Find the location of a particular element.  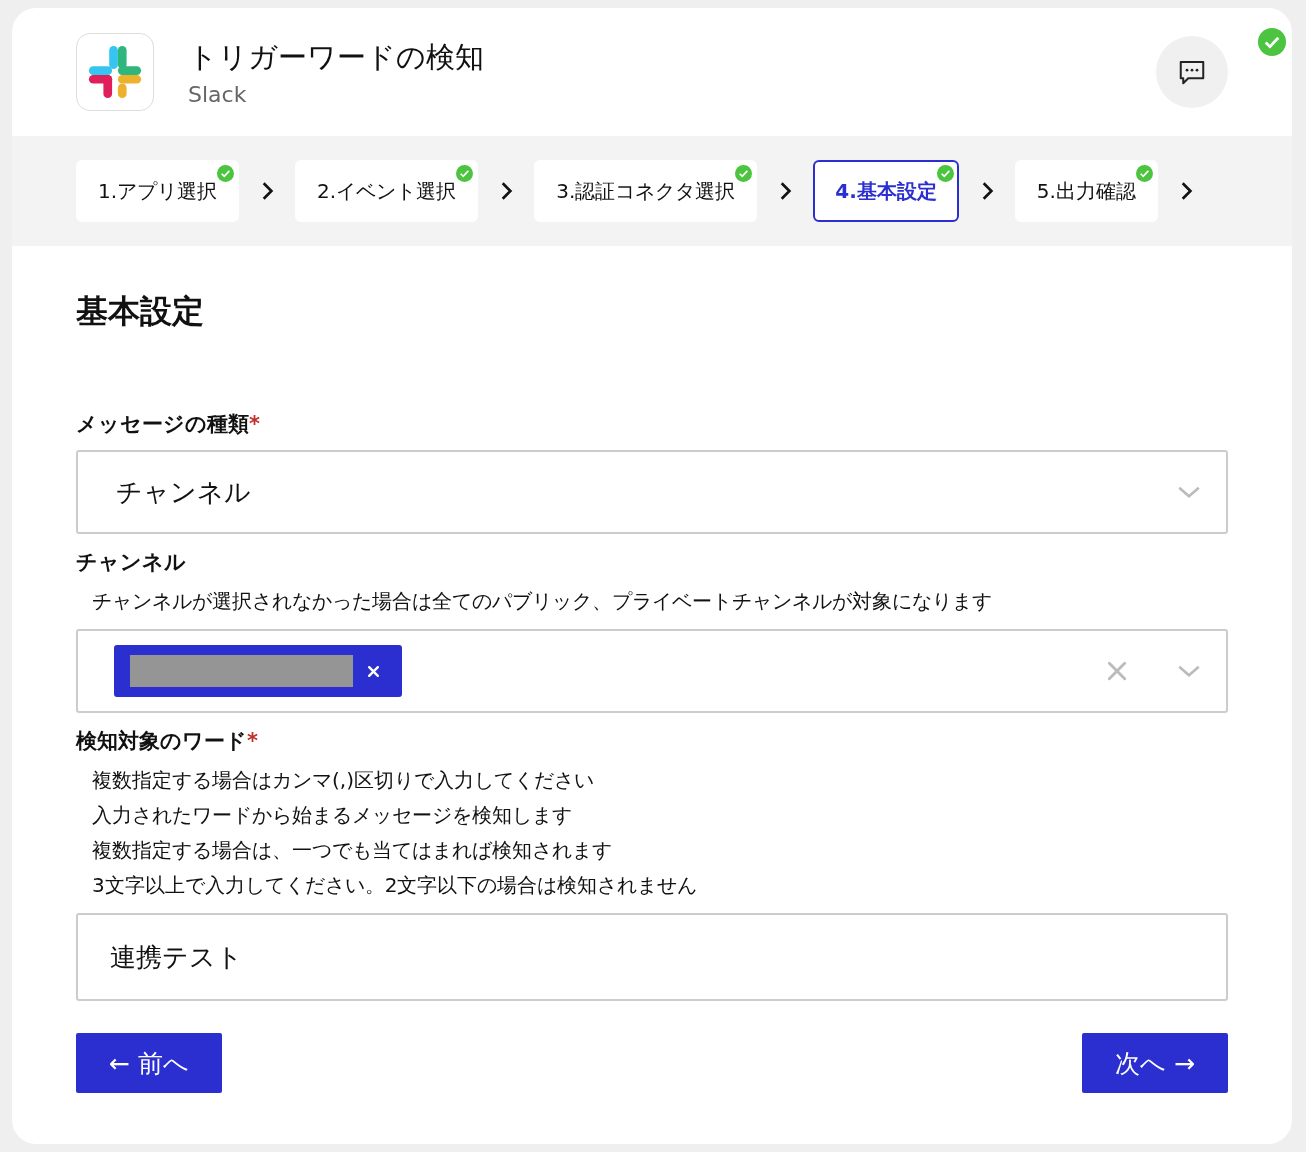

field-label: 検知対象のワード* is located at coordinates (167, 741).